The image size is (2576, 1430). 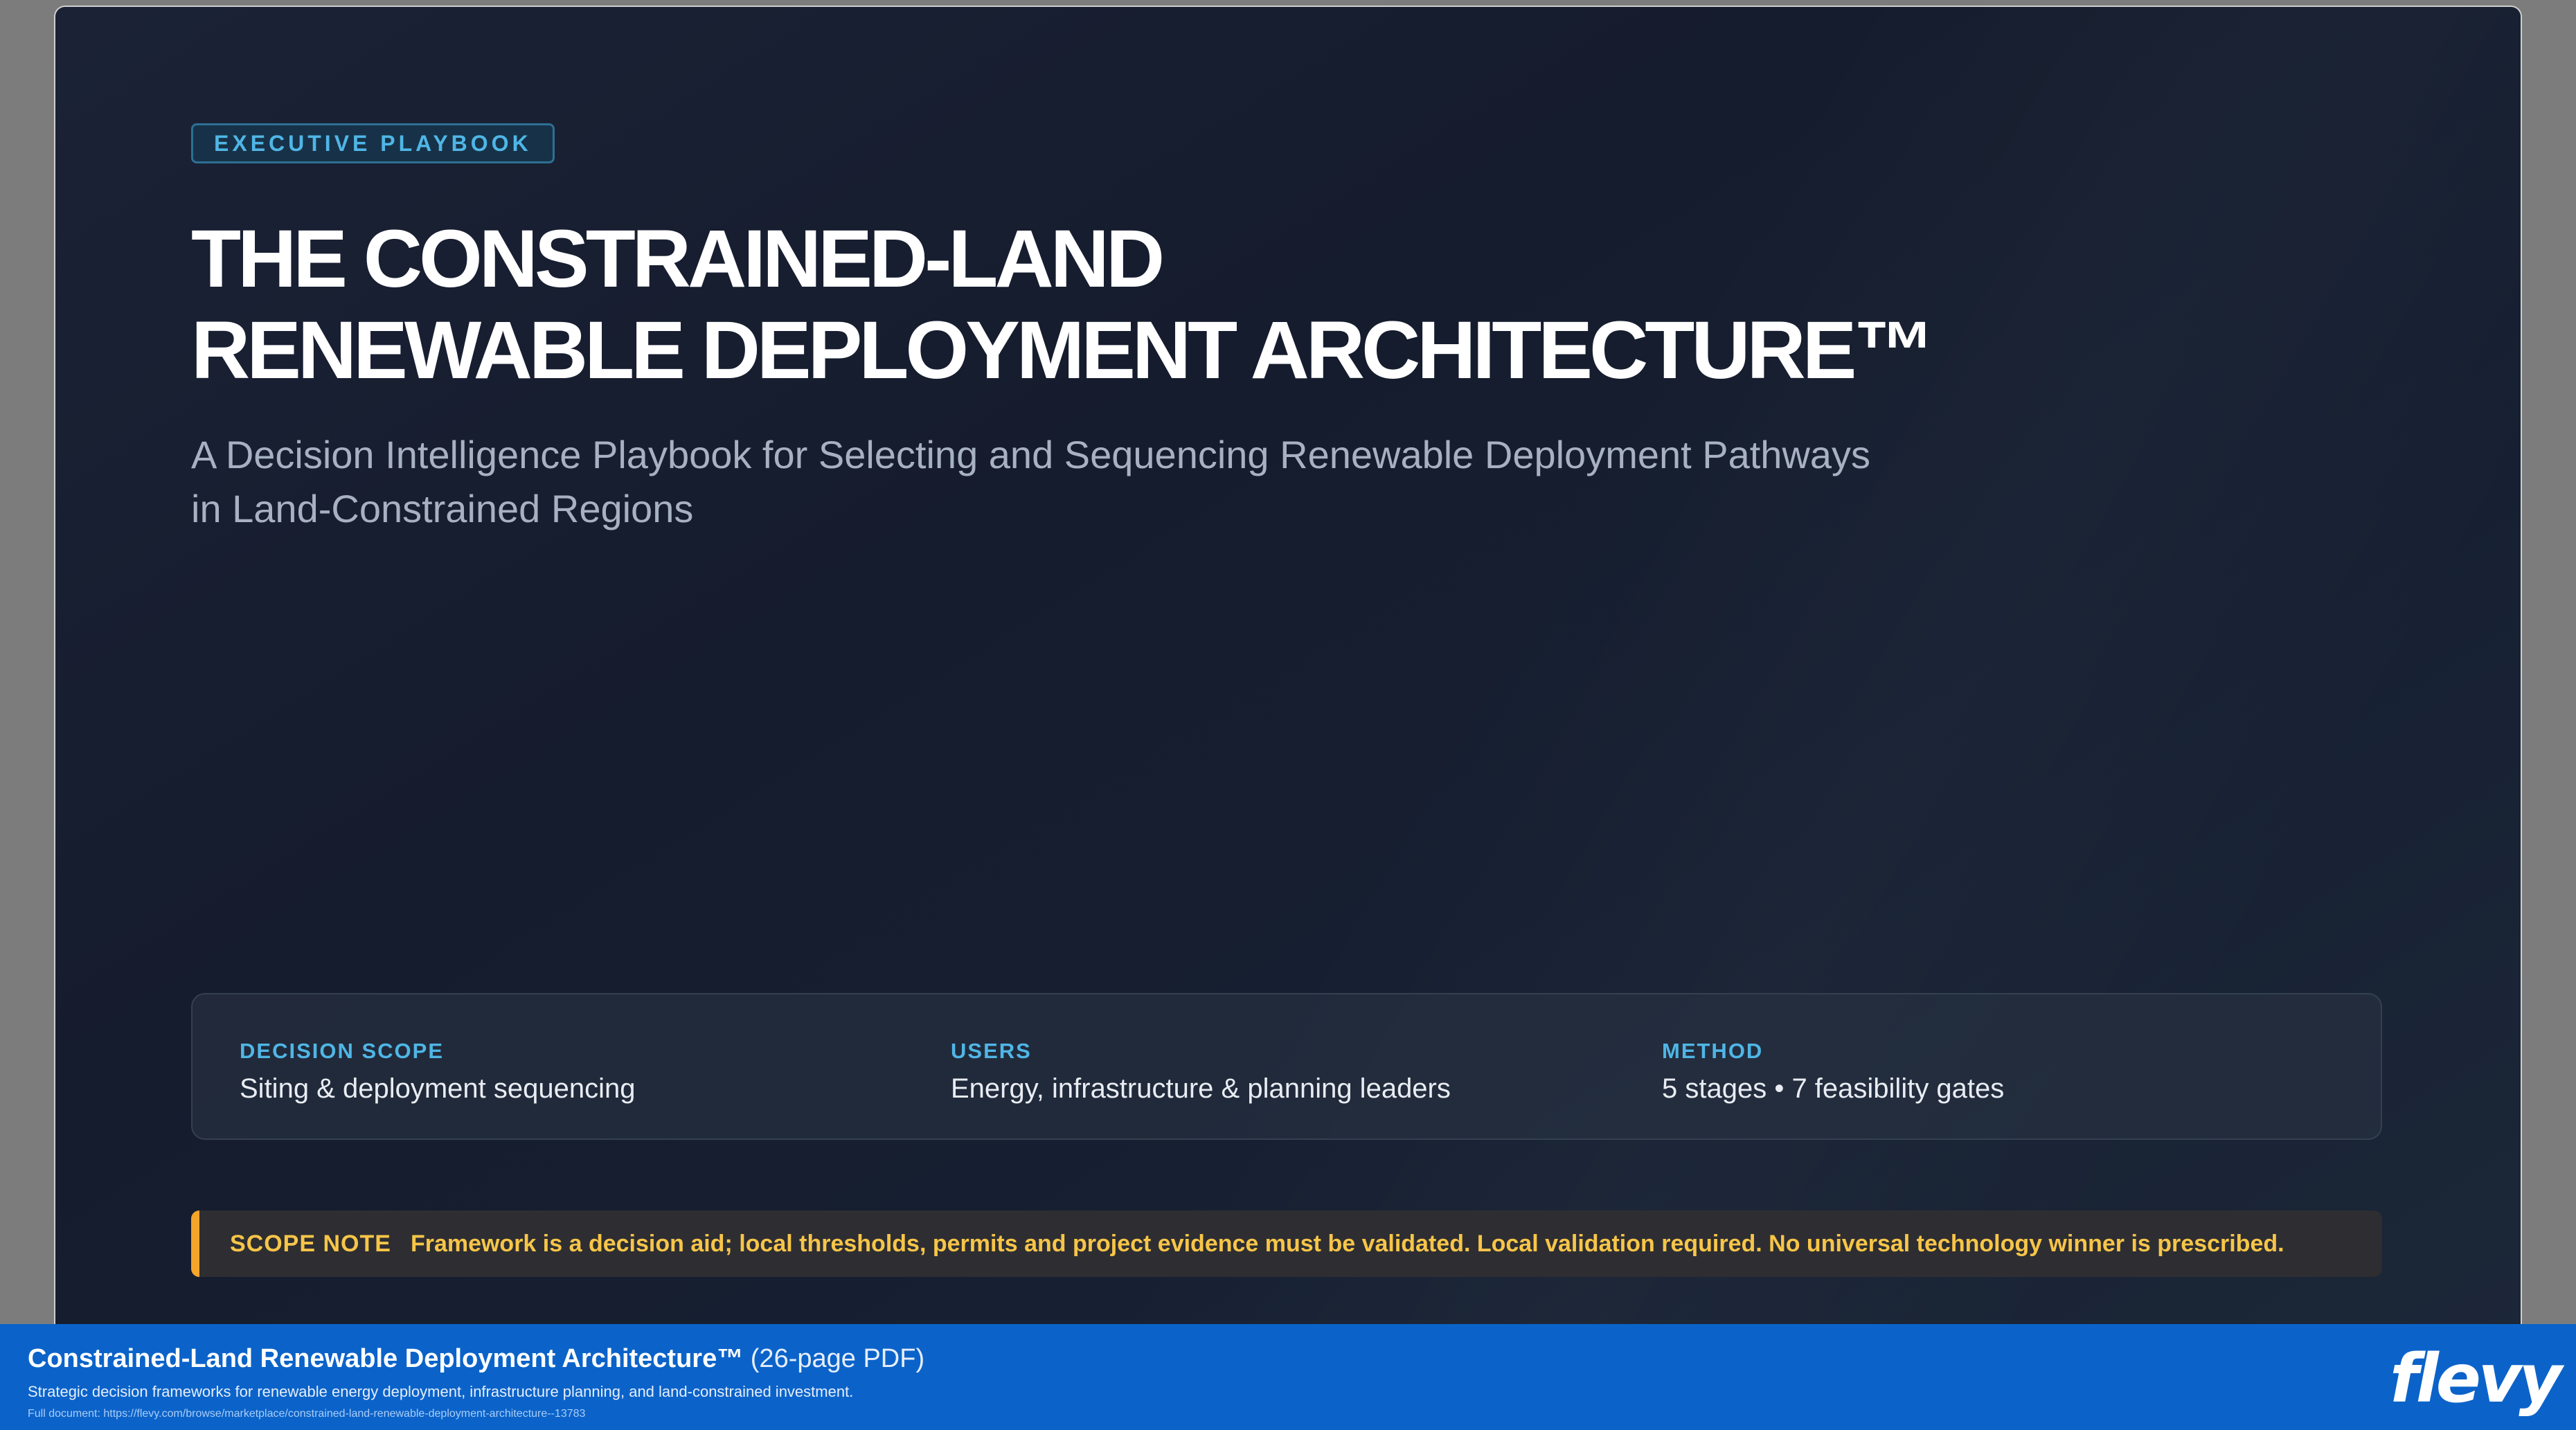 What do you see at coordinates (838, 1358) in the screenshot?
I see `footer-page-count: (26-page PDF)` at bounding box center [838, 1358].